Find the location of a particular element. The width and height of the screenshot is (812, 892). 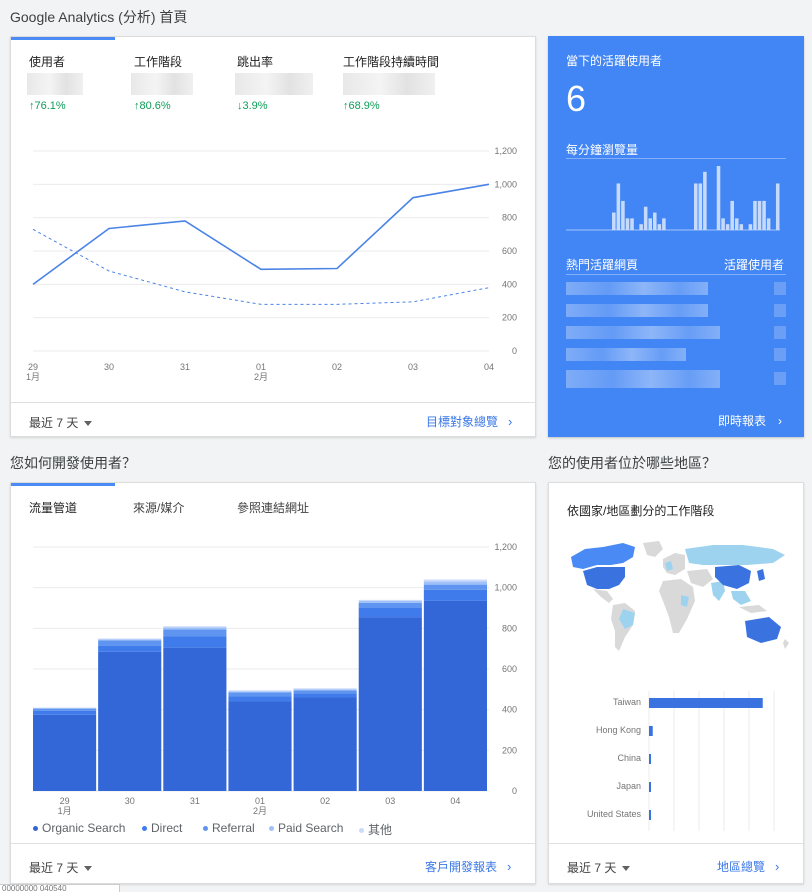

geo-overview-link-label: 地區總覽 is located at coordinates (741, 867).